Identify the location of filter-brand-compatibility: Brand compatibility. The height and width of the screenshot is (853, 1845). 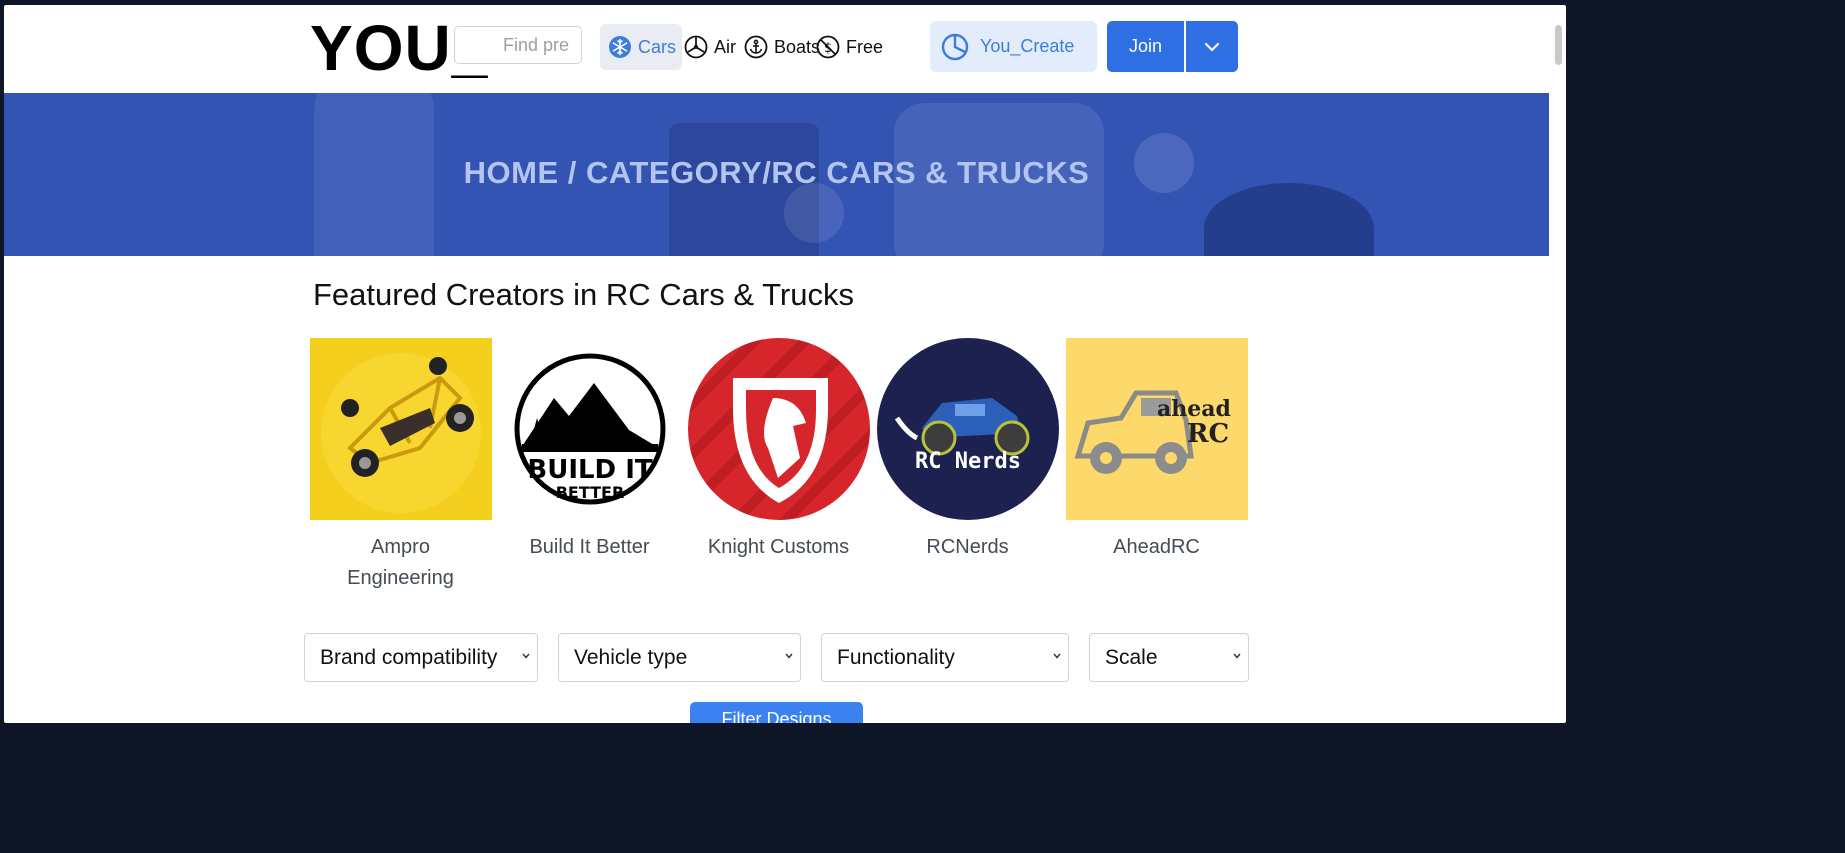
(421, 657).